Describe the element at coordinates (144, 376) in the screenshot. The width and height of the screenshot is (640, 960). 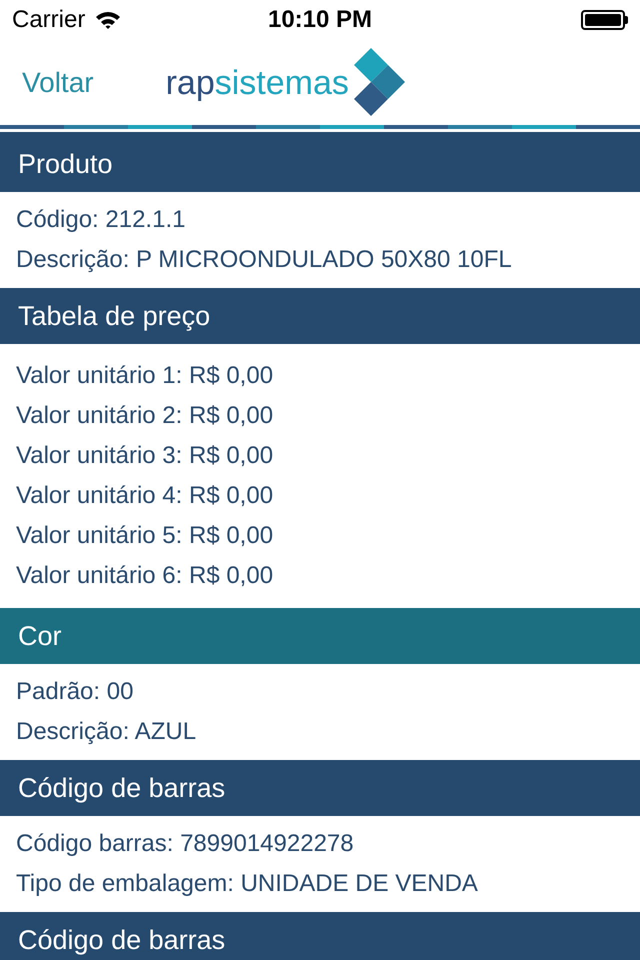
I see `detail-line: Valor unitário 1: R$ 0,00` at that location.